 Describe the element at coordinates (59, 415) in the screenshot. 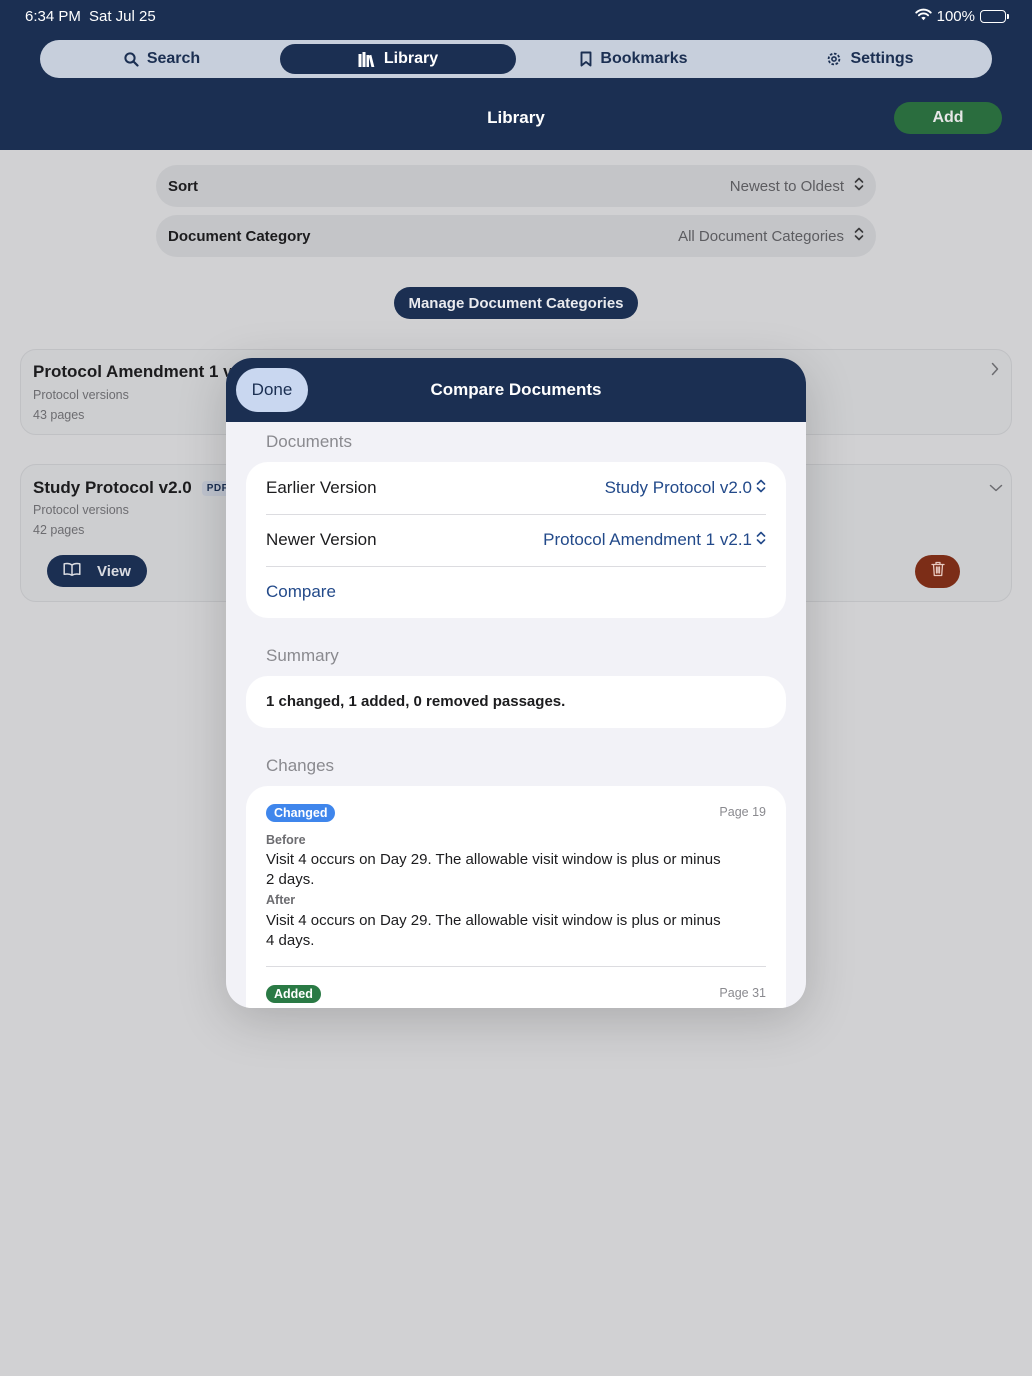

I see `document-pages: 43 pages` at that location.